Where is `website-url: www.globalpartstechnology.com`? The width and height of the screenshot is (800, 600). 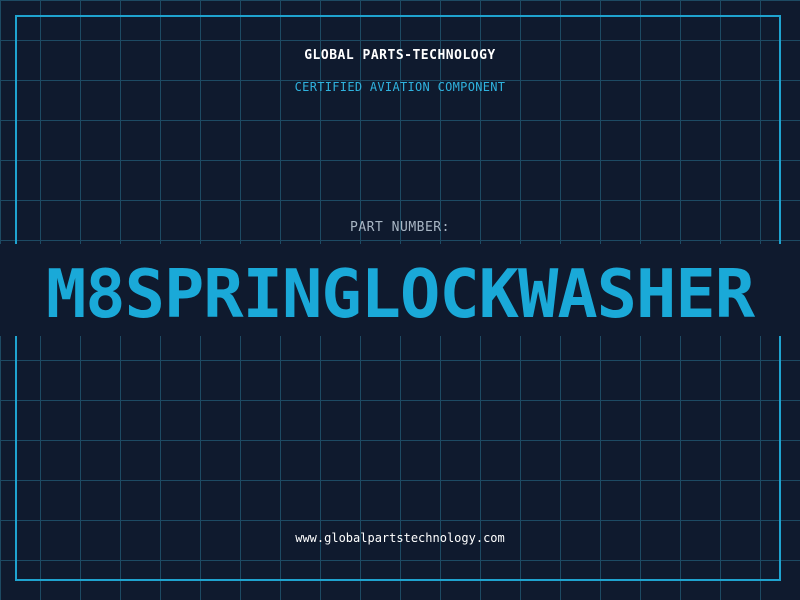
website-url: www.globalpartstechnology.com is located at coordinates (400, 538).